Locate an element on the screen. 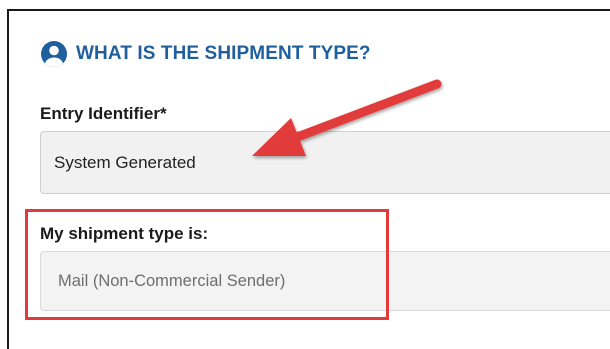 The width and height of the screenshot is (610, 349). entry-identifier-value: System Generated is located at coordinates (125, 162).